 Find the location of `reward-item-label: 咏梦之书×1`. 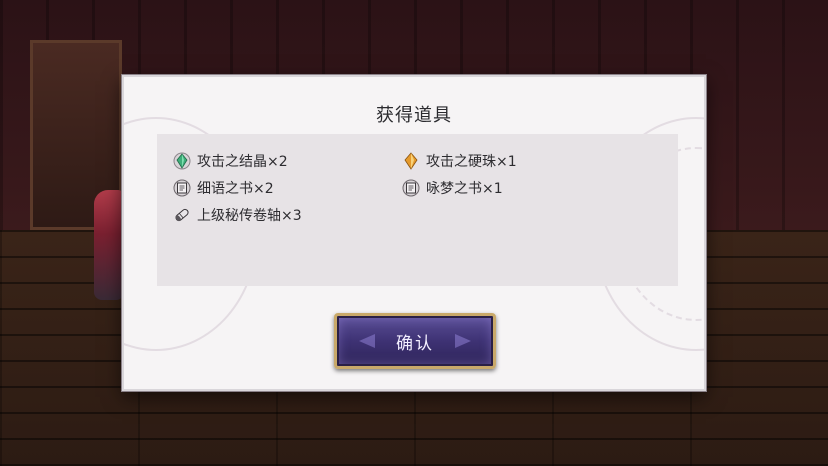

reward-item-label: 咏梦之书×1 is located at coordinates (464, 189).